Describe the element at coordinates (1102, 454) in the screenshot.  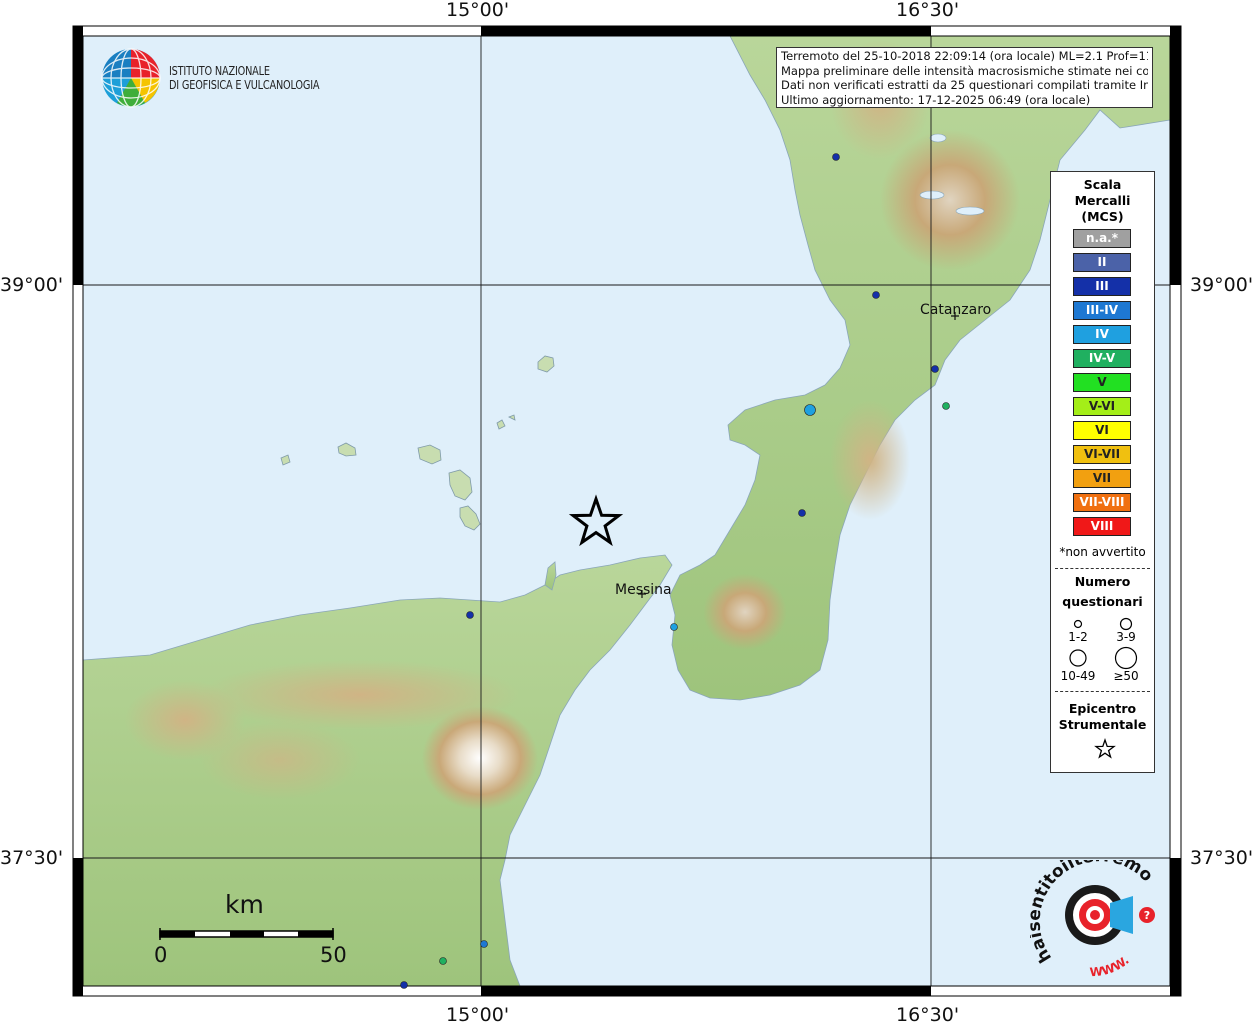
I see `legend-scale-item: VI-VII` at that location.